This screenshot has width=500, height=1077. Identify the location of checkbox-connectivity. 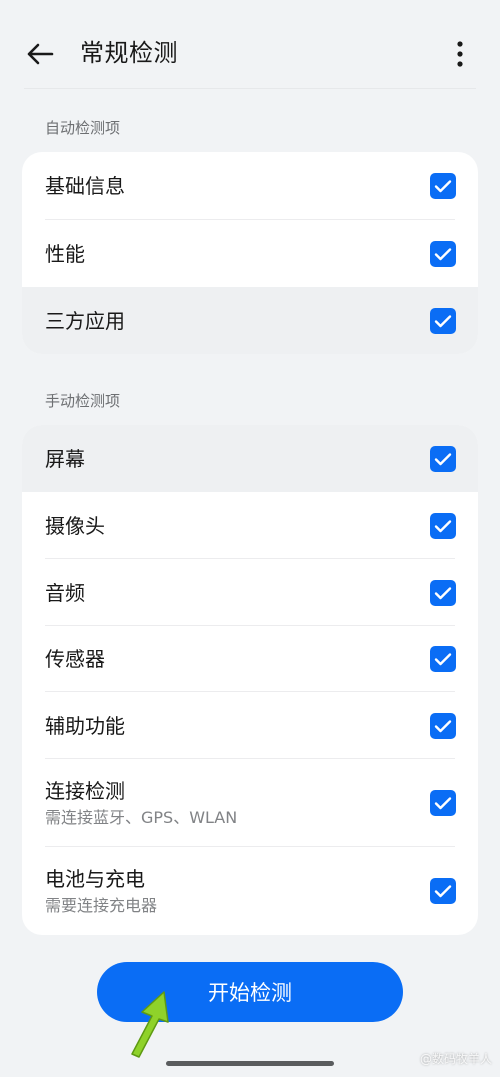
(443, 803).